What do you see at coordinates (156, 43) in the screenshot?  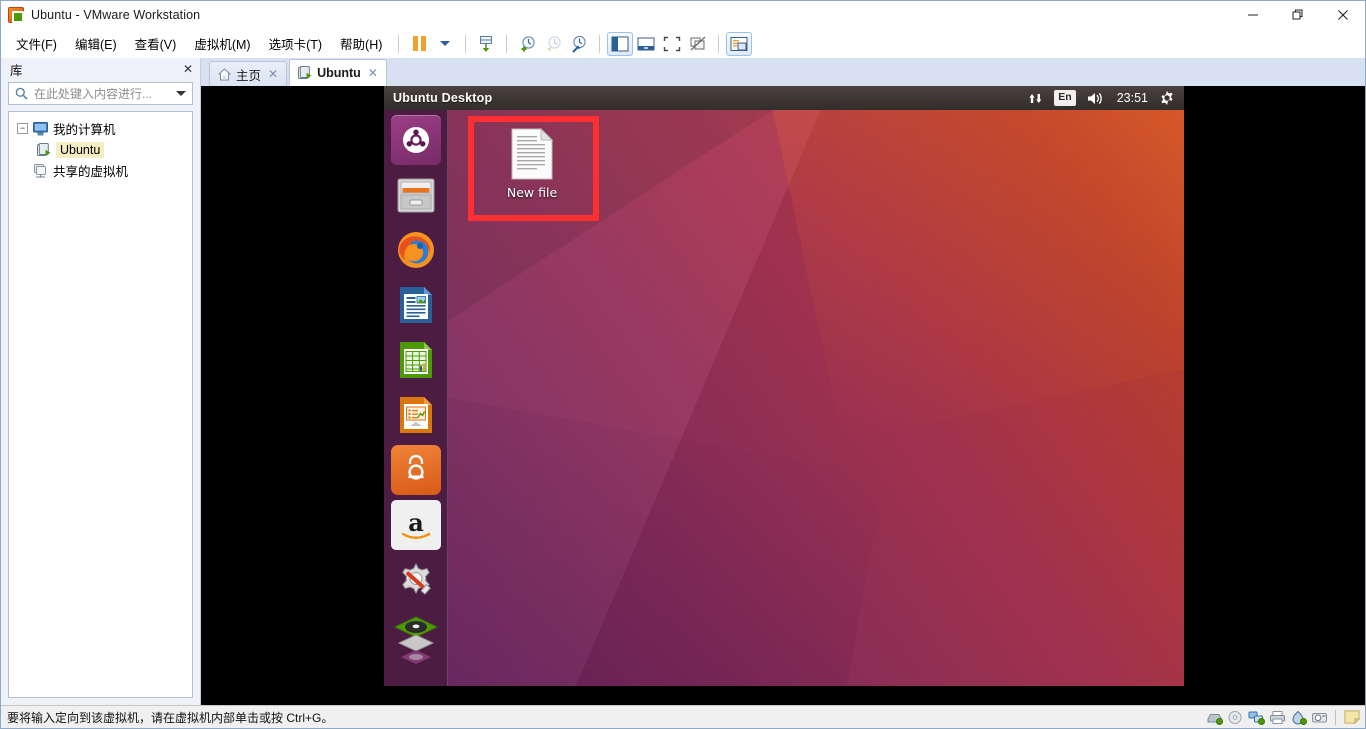 I see `menu-view: 查看(V)` at bounding box center [156, 43].